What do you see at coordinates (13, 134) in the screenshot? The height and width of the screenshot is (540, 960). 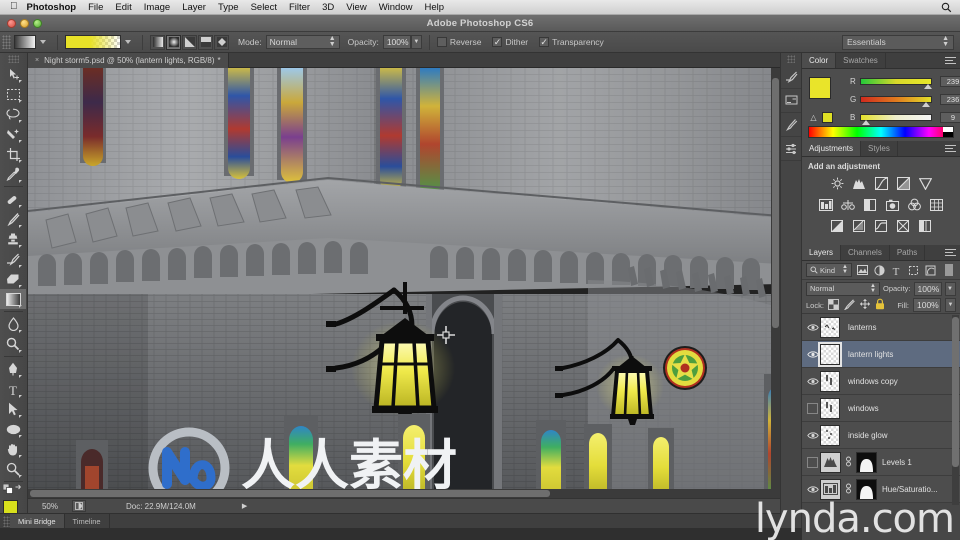 I see `quick-selection-tool` at bounding box center [13, 134].